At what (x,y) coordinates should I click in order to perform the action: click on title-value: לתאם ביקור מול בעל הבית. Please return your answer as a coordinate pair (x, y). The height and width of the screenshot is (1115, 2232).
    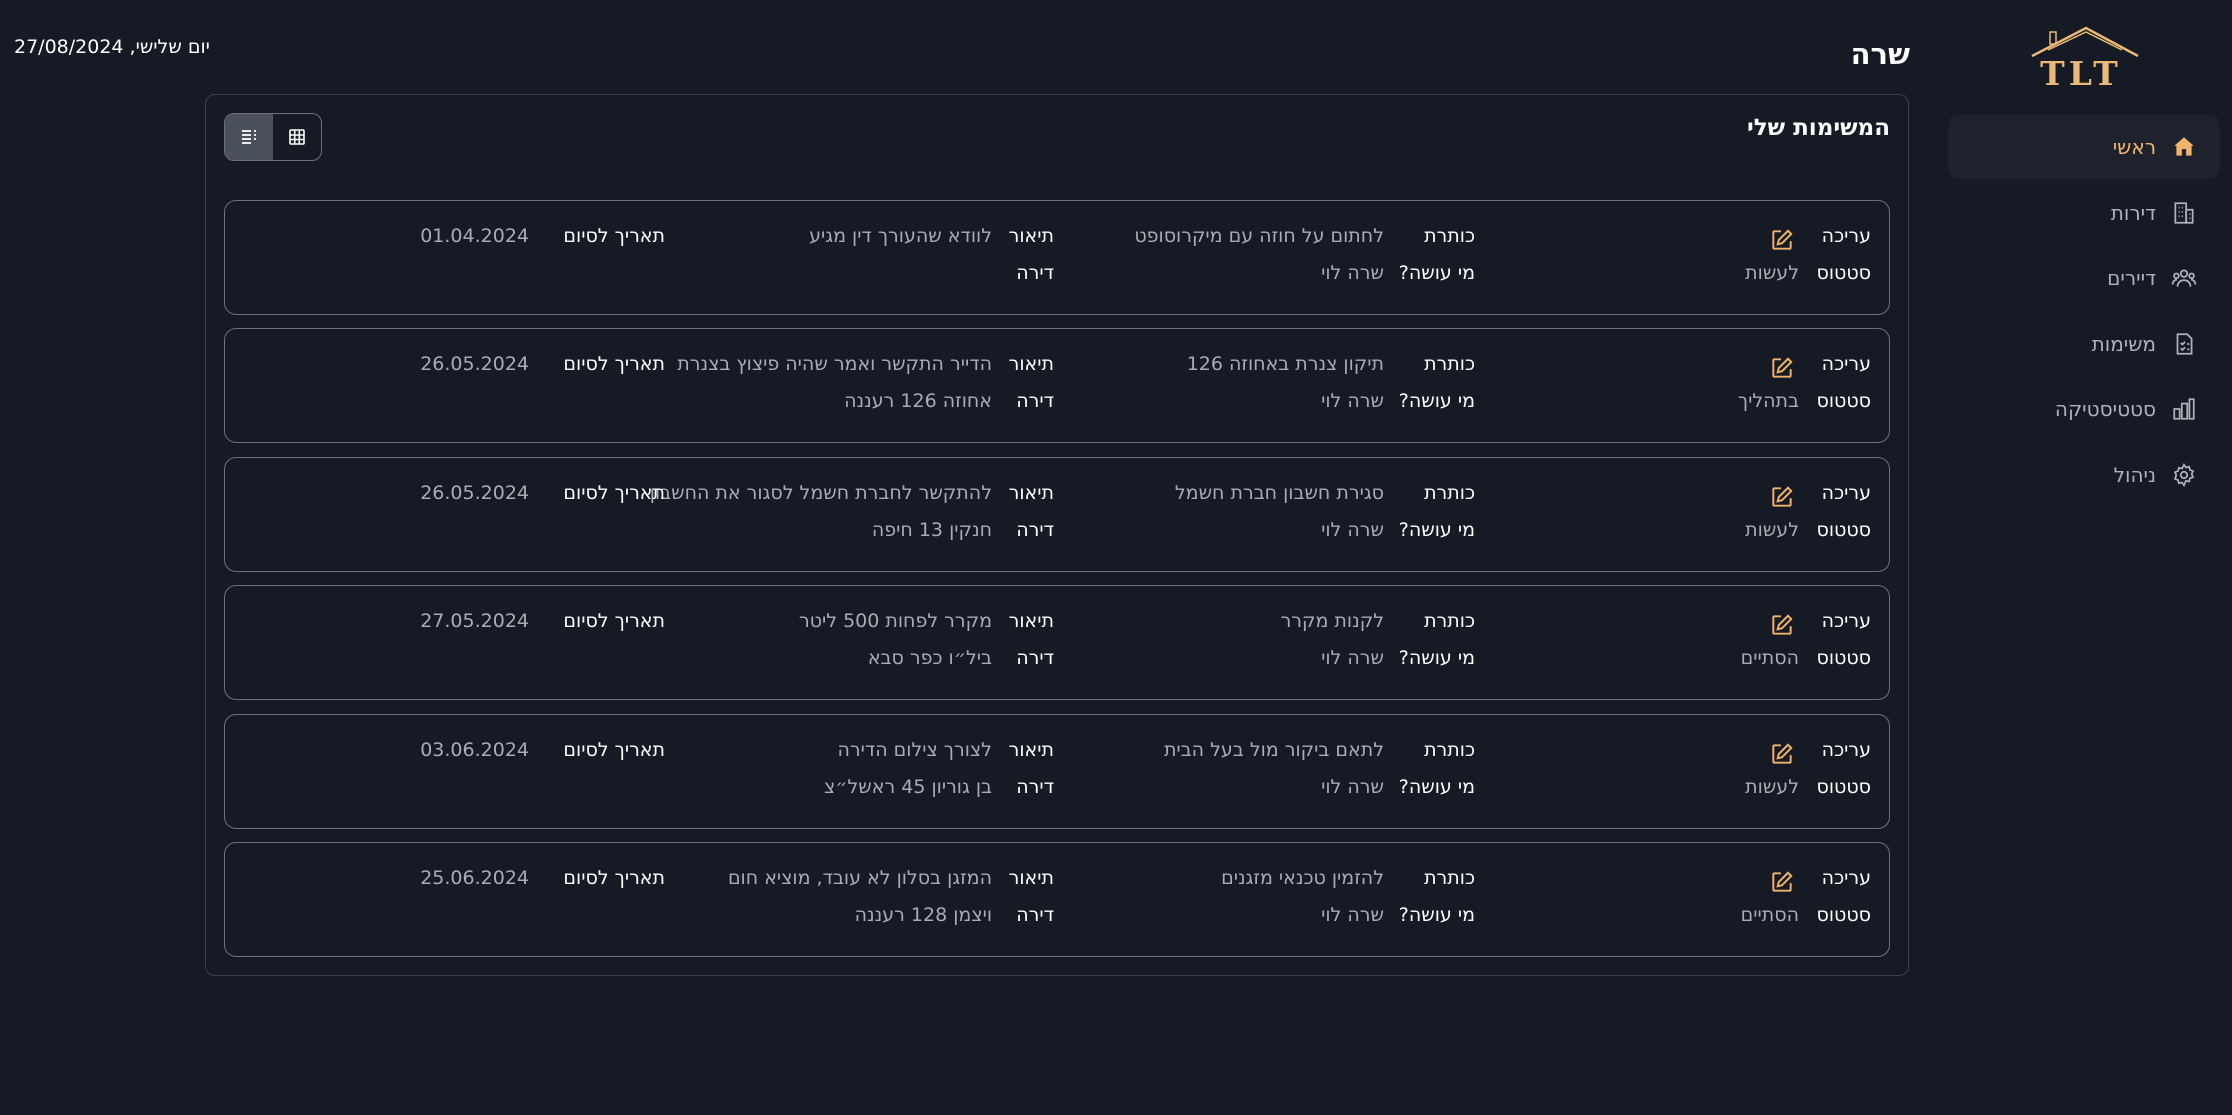
    Looking at the image, I should click on (1273, 750).